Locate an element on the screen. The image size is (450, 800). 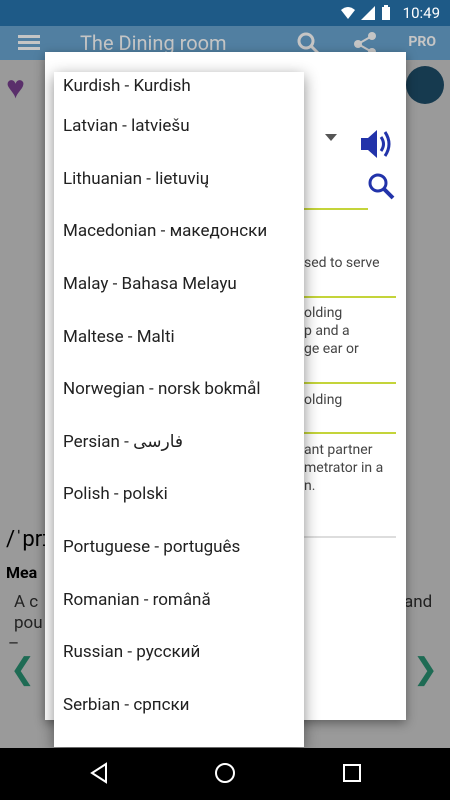
list-item: Latvian - latviešu is located at coordinates (179, 126).